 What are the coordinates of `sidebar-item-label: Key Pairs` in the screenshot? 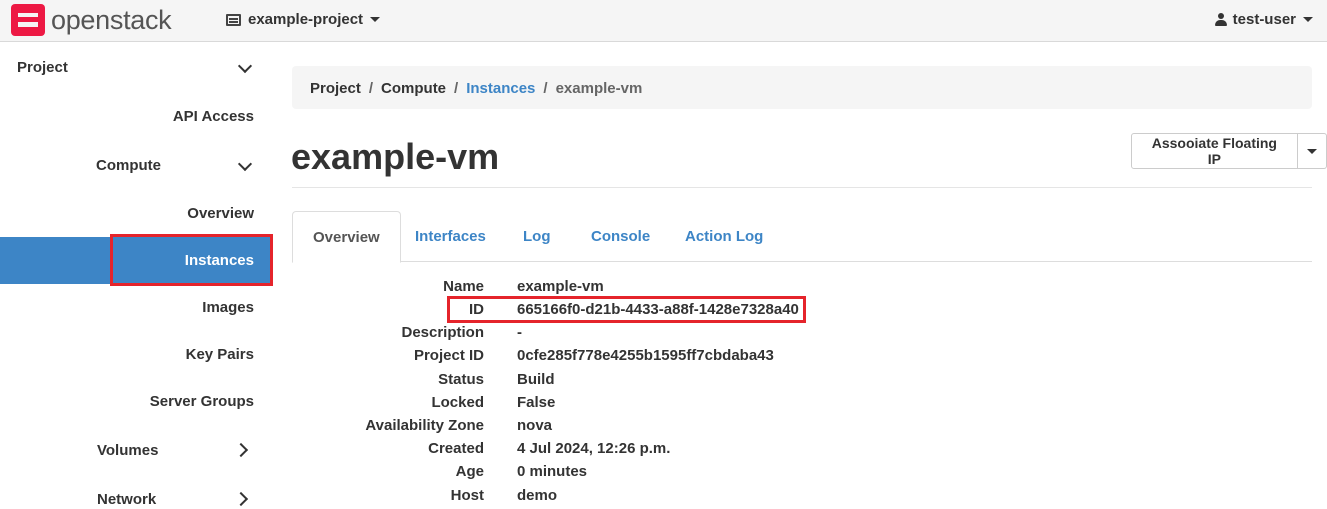 It's located at (219, 354).